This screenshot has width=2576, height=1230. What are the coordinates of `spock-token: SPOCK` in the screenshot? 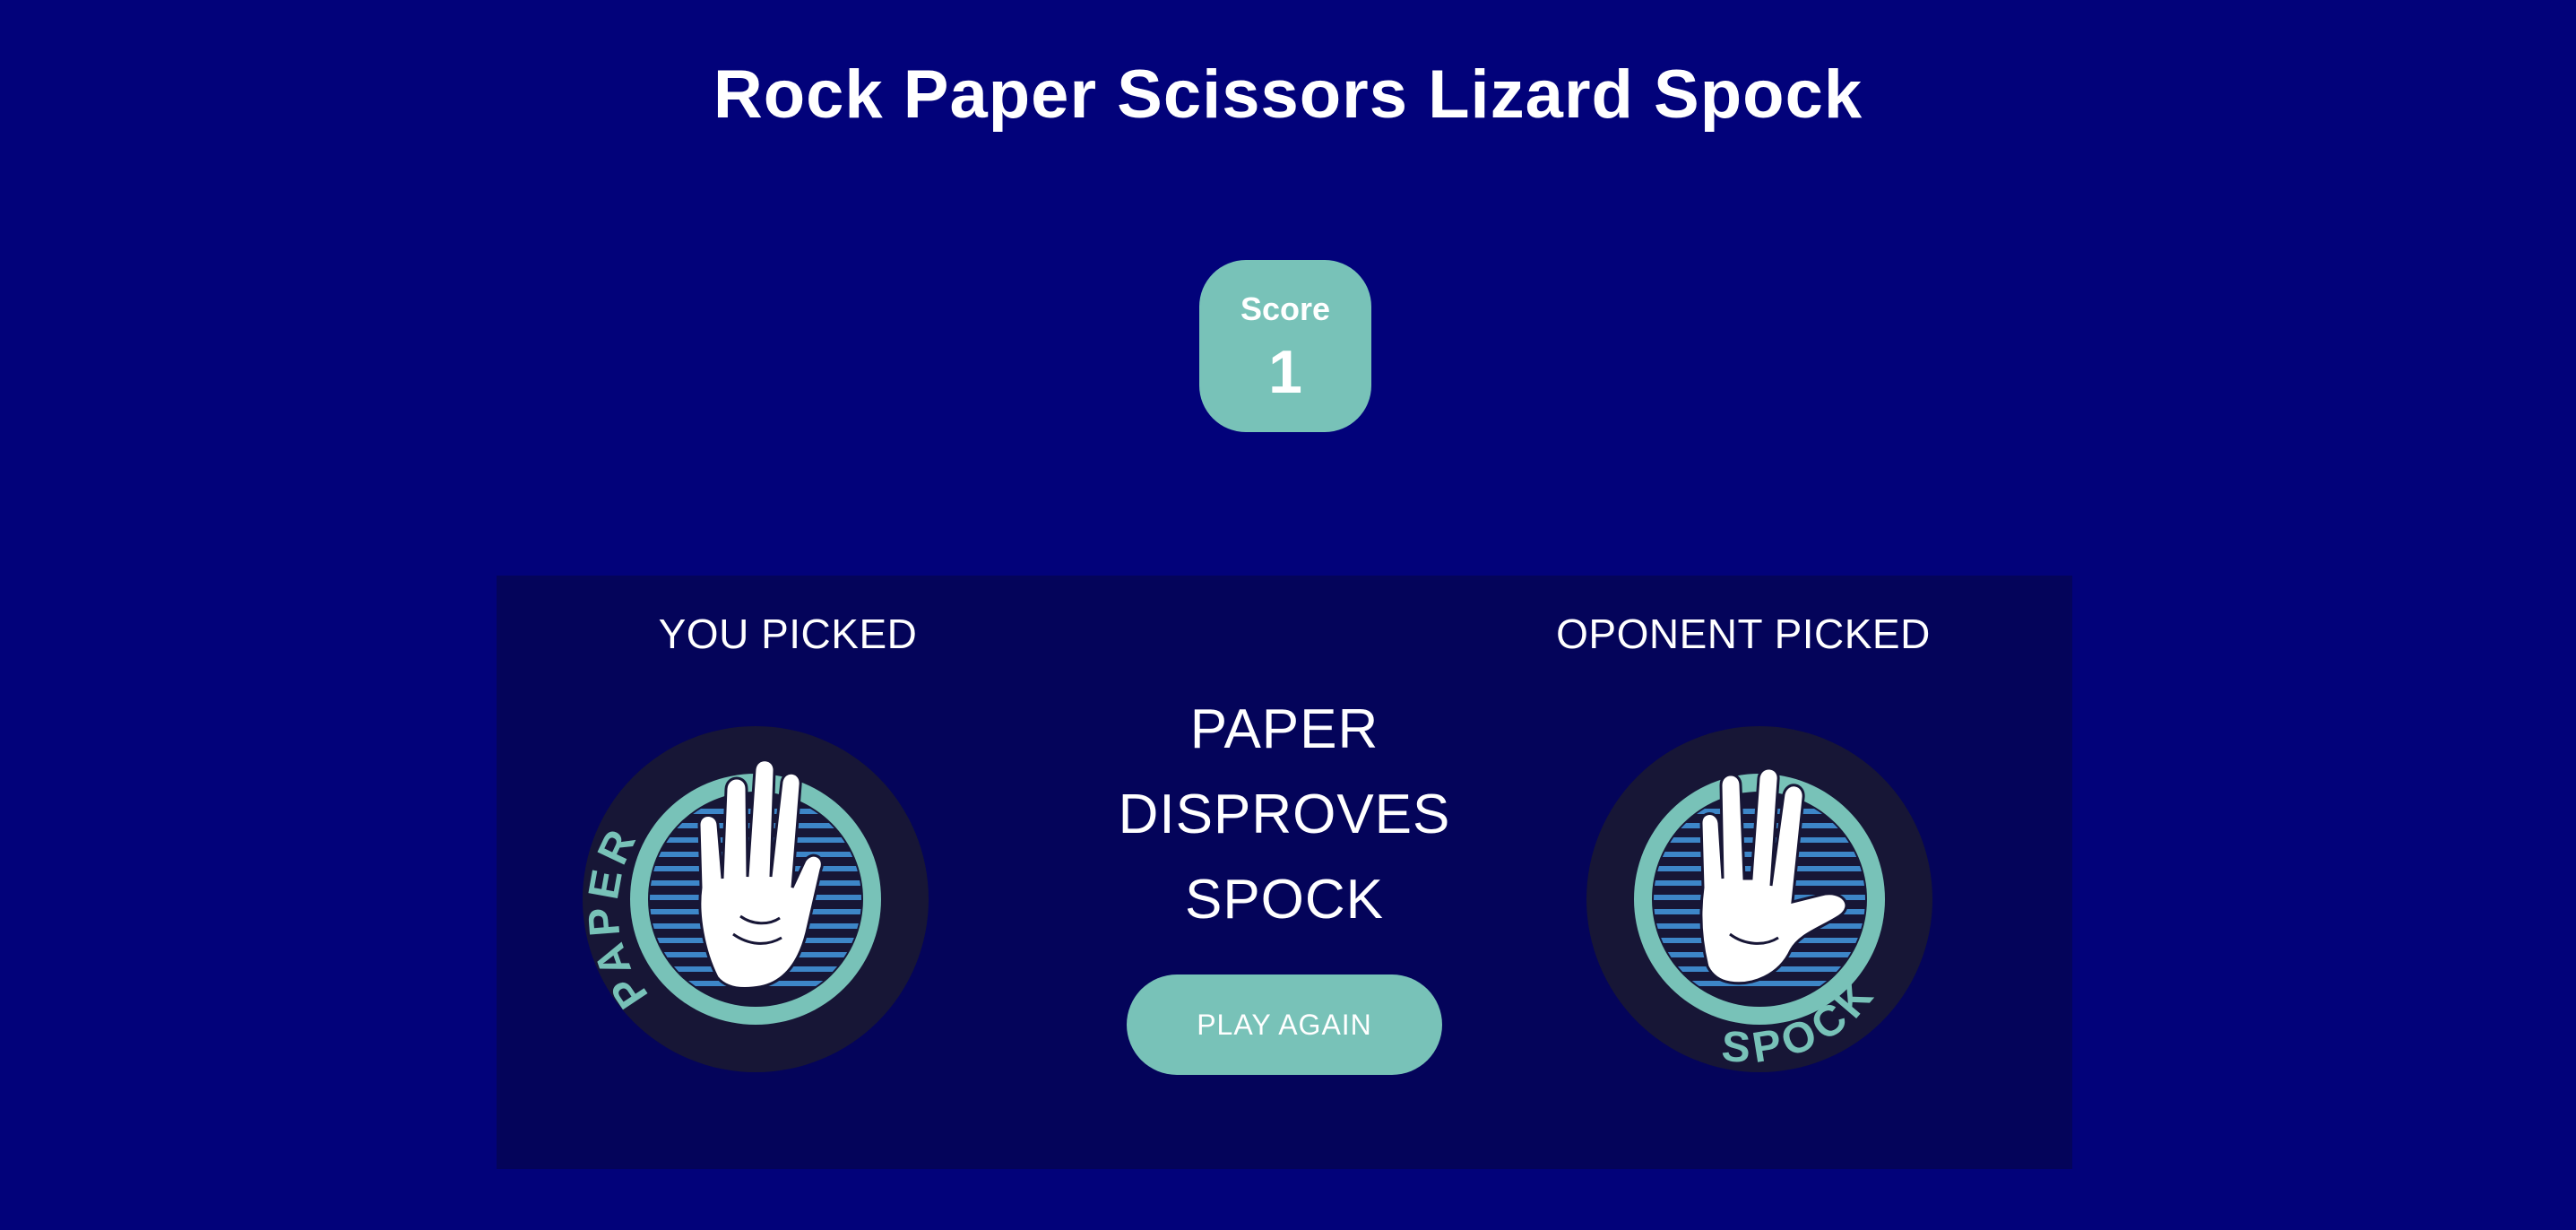 It's located at (1759, 899).